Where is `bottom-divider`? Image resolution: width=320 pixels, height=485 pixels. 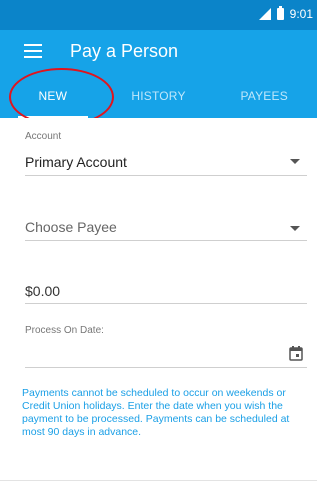
bottom-divider is located at coordinates (158, 480).